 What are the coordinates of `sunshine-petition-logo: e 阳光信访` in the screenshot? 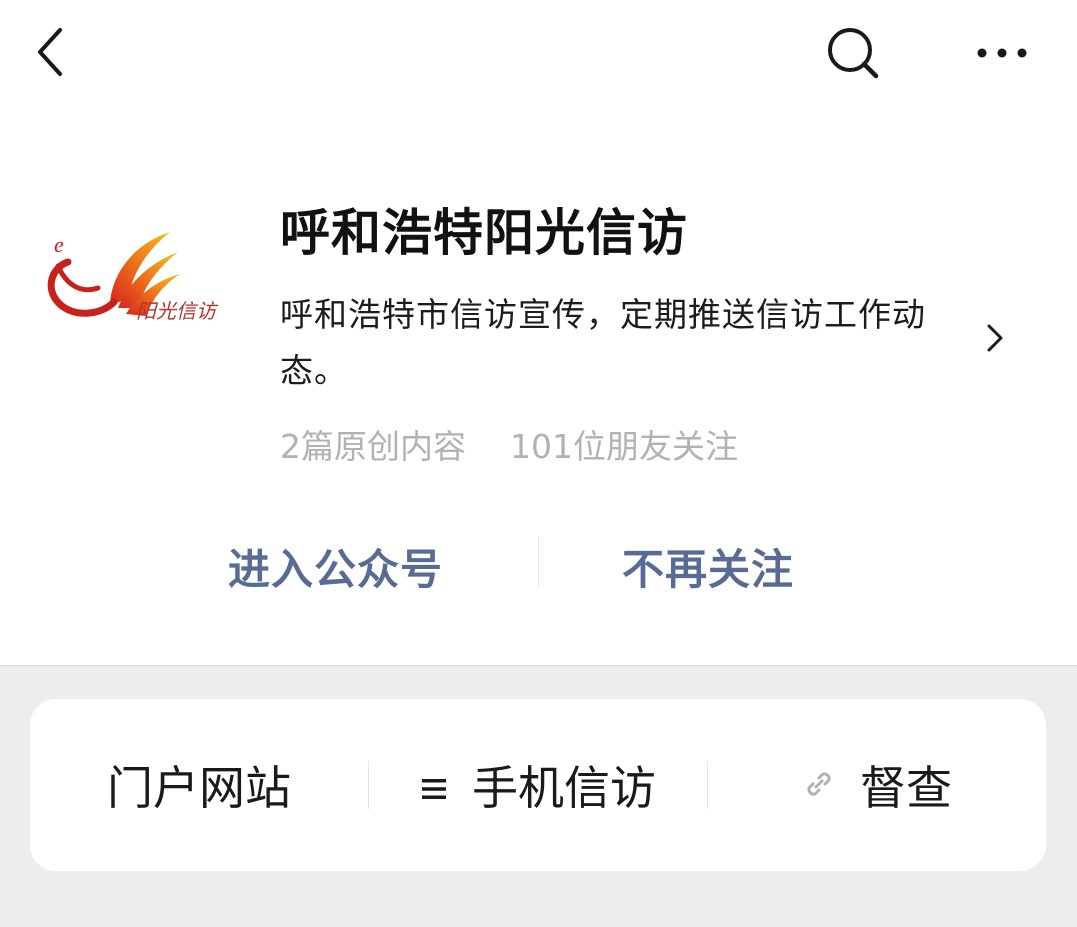 It's located at (133, 277).